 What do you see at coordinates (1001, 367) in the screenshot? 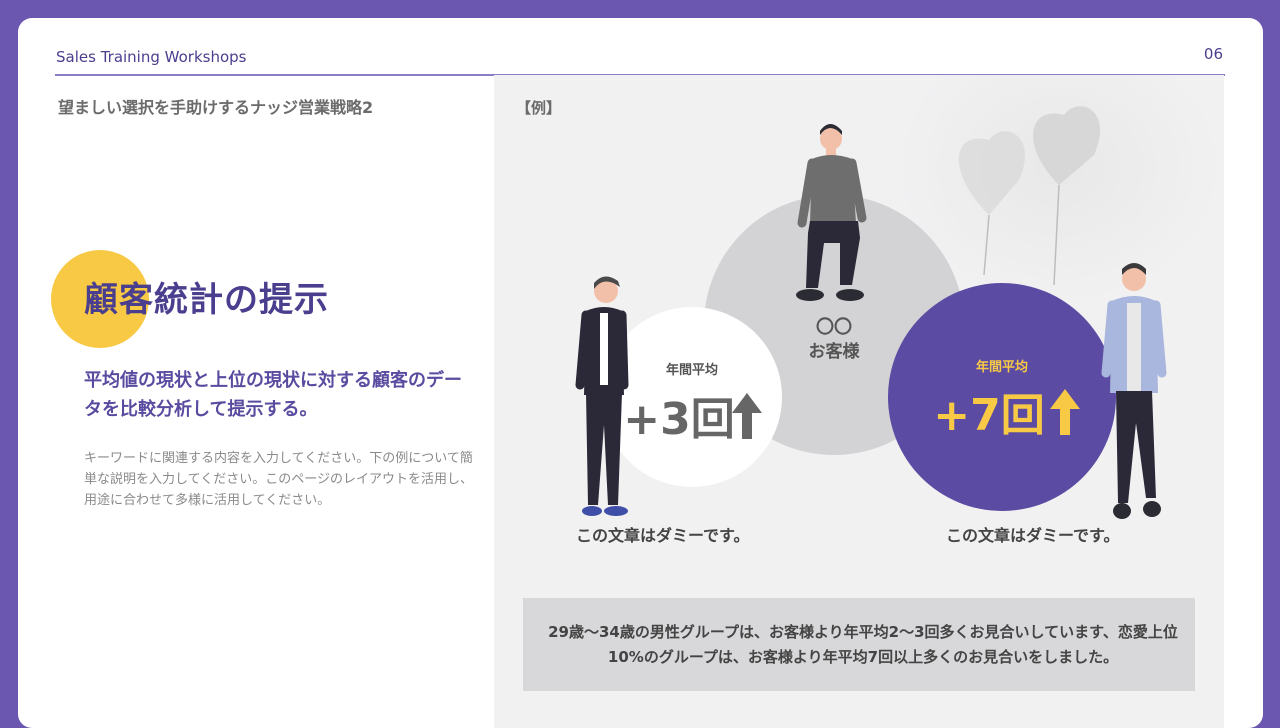
I see `top-stat-label: 年間平均` at bounding box center [1001, 367].